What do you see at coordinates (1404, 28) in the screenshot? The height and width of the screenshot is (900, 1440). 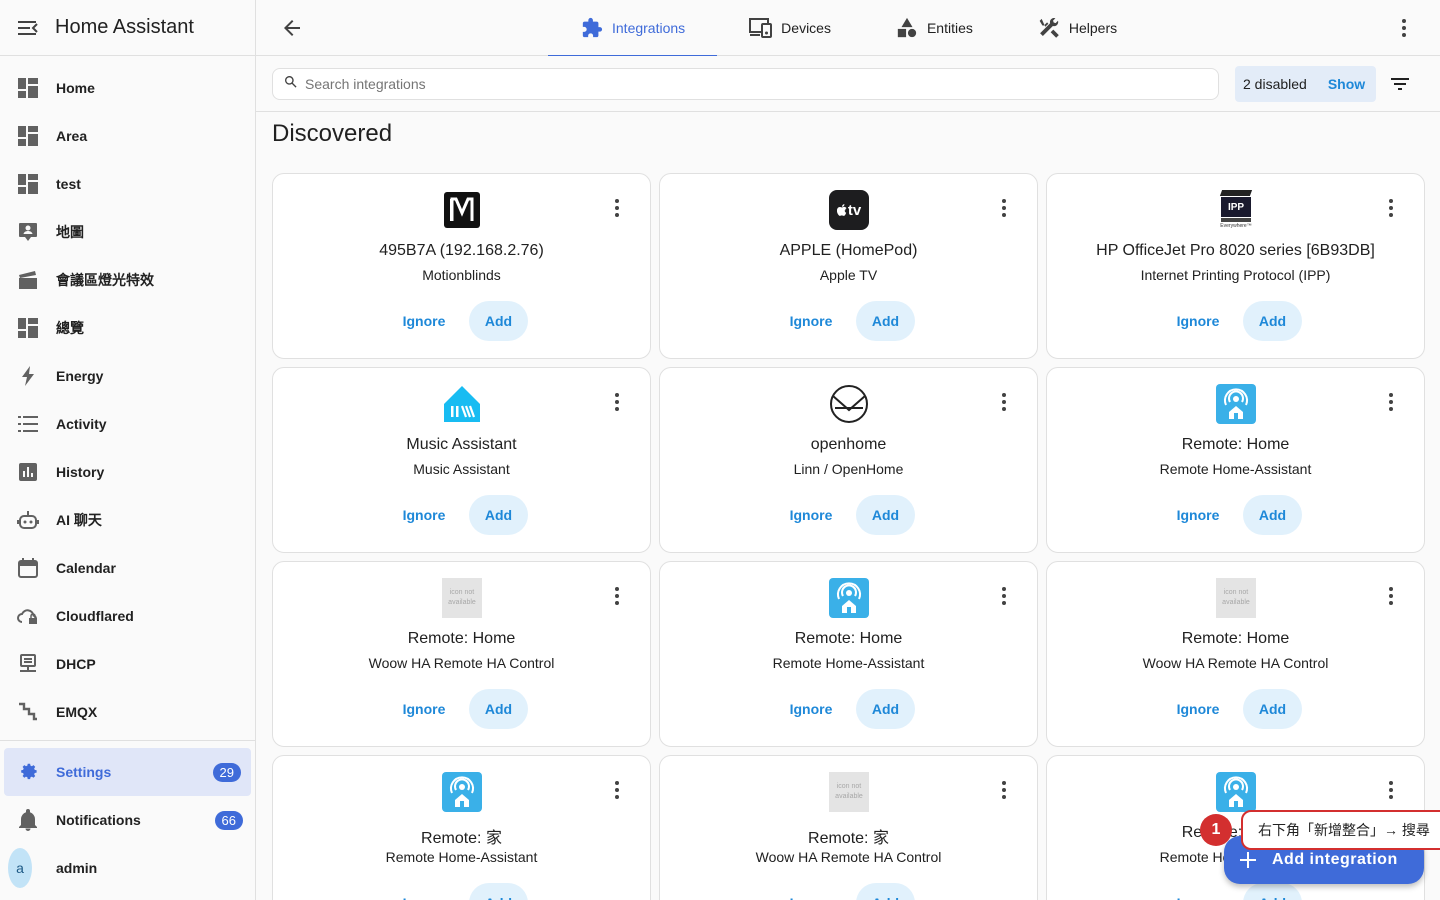 I see `more-vert-icon` at bounding box center [1404, 28].